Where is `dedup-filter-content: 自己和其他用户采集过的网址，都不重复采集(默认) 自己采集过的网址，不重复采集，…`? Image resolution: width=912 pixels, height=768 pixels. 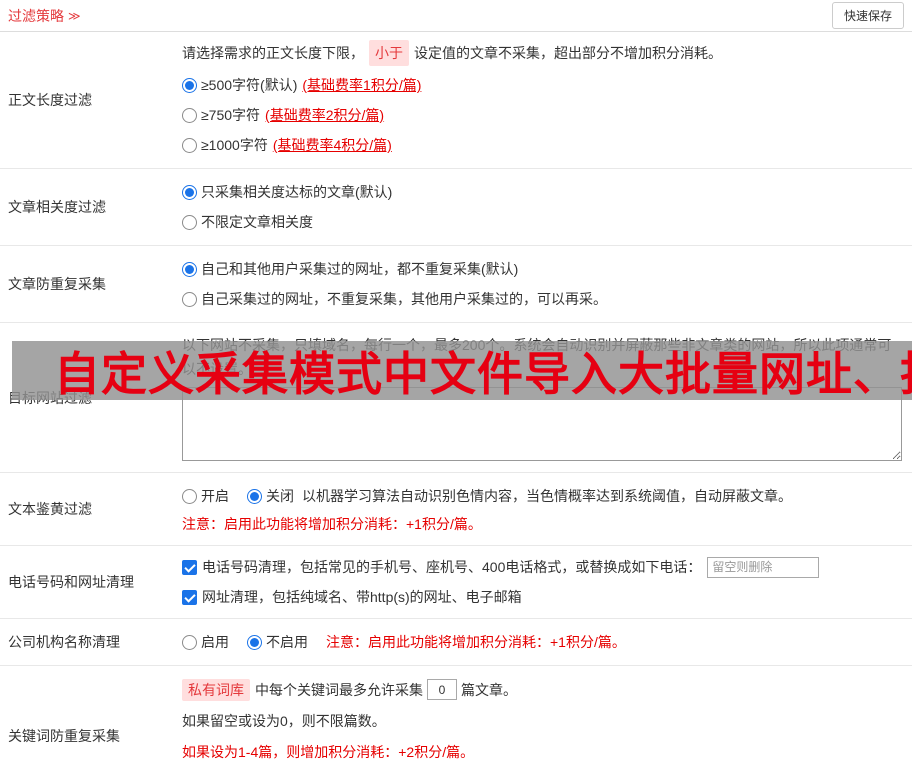
dedup-filter-content: 自己和其他用户采集过的网址，都不重复采集(默认) 自己采集过的网址，不重复采集，… is located at coordinates (542, 284).